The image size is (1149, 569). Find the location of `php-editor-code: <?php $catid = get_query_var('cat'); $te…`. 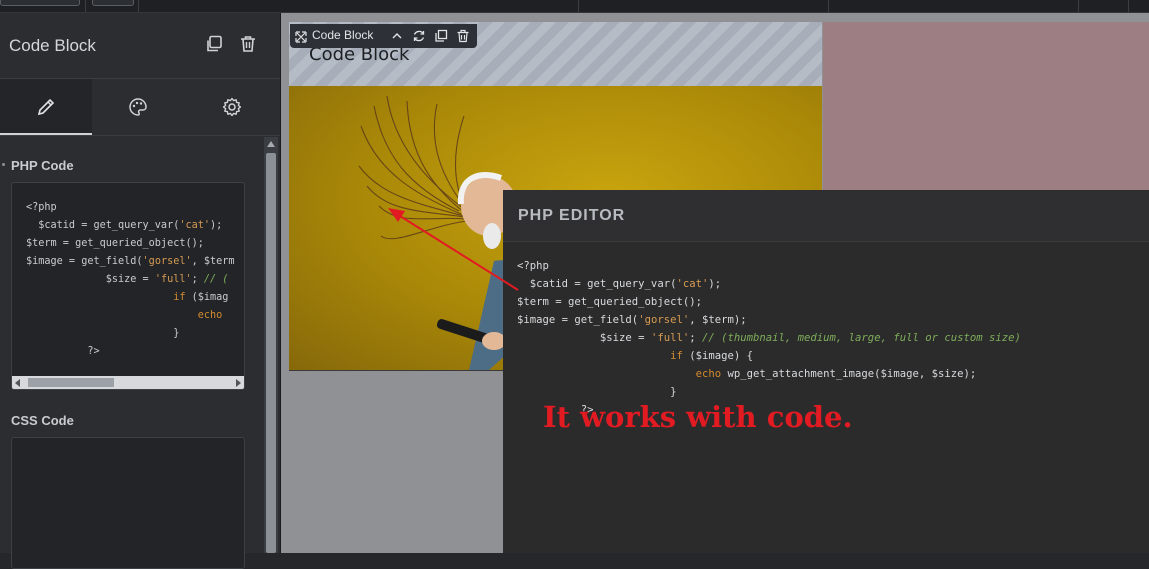

php-editor-code: <?php $catid = get_query_var('cat'); $te… is located at coordinates (769, 338).